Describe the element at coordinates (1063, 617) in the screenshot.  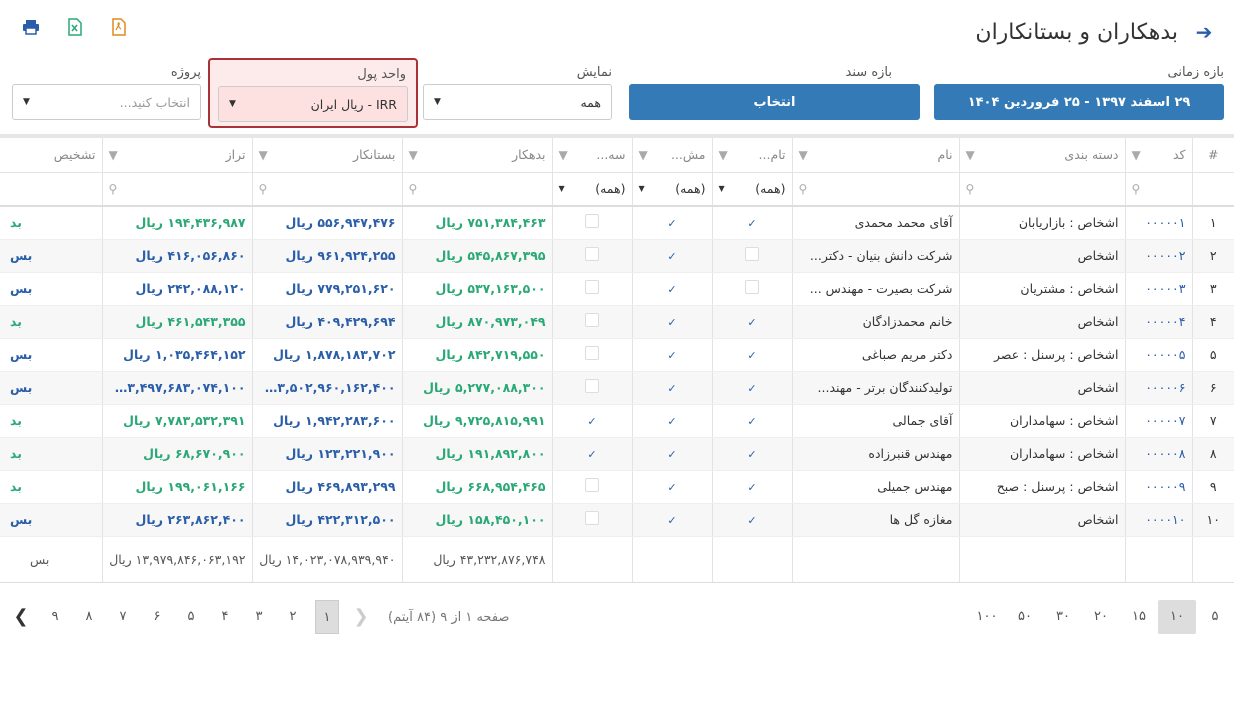
I see `page-size-option: ۳۰` at that location.